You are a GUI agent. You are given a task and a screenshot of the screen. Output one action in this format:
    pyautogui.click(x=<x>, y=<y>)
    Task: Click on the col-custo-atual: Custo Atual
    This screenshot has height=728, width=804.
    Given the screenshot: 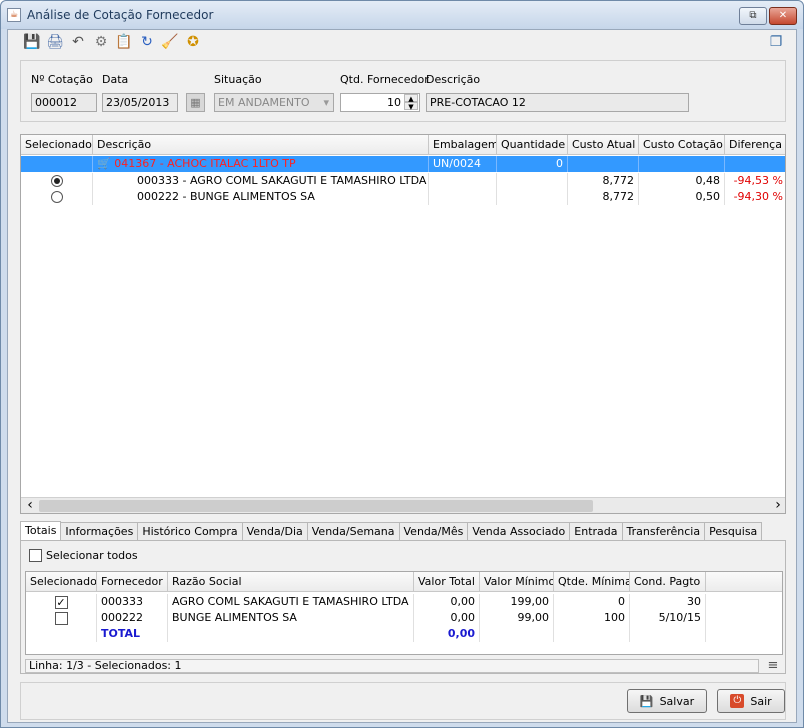 What is the action you would take?
    pyautogui.click(x=603, y=145)
    